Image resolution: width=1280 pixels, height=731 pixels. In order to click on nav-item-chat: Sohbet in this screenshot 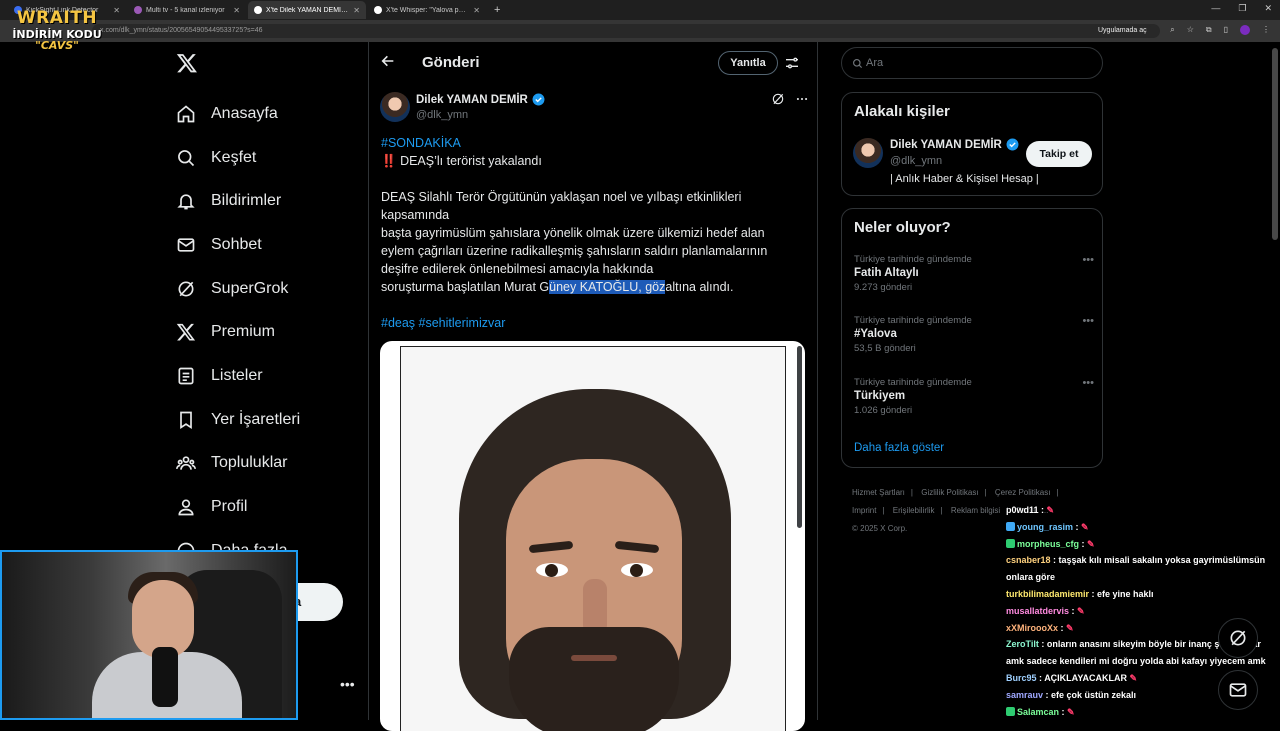, I will do `click(238, 245)`.